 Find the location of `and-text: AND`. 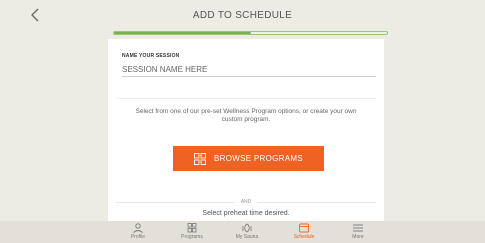

and-text: AND is located at coordinates (246, 202).